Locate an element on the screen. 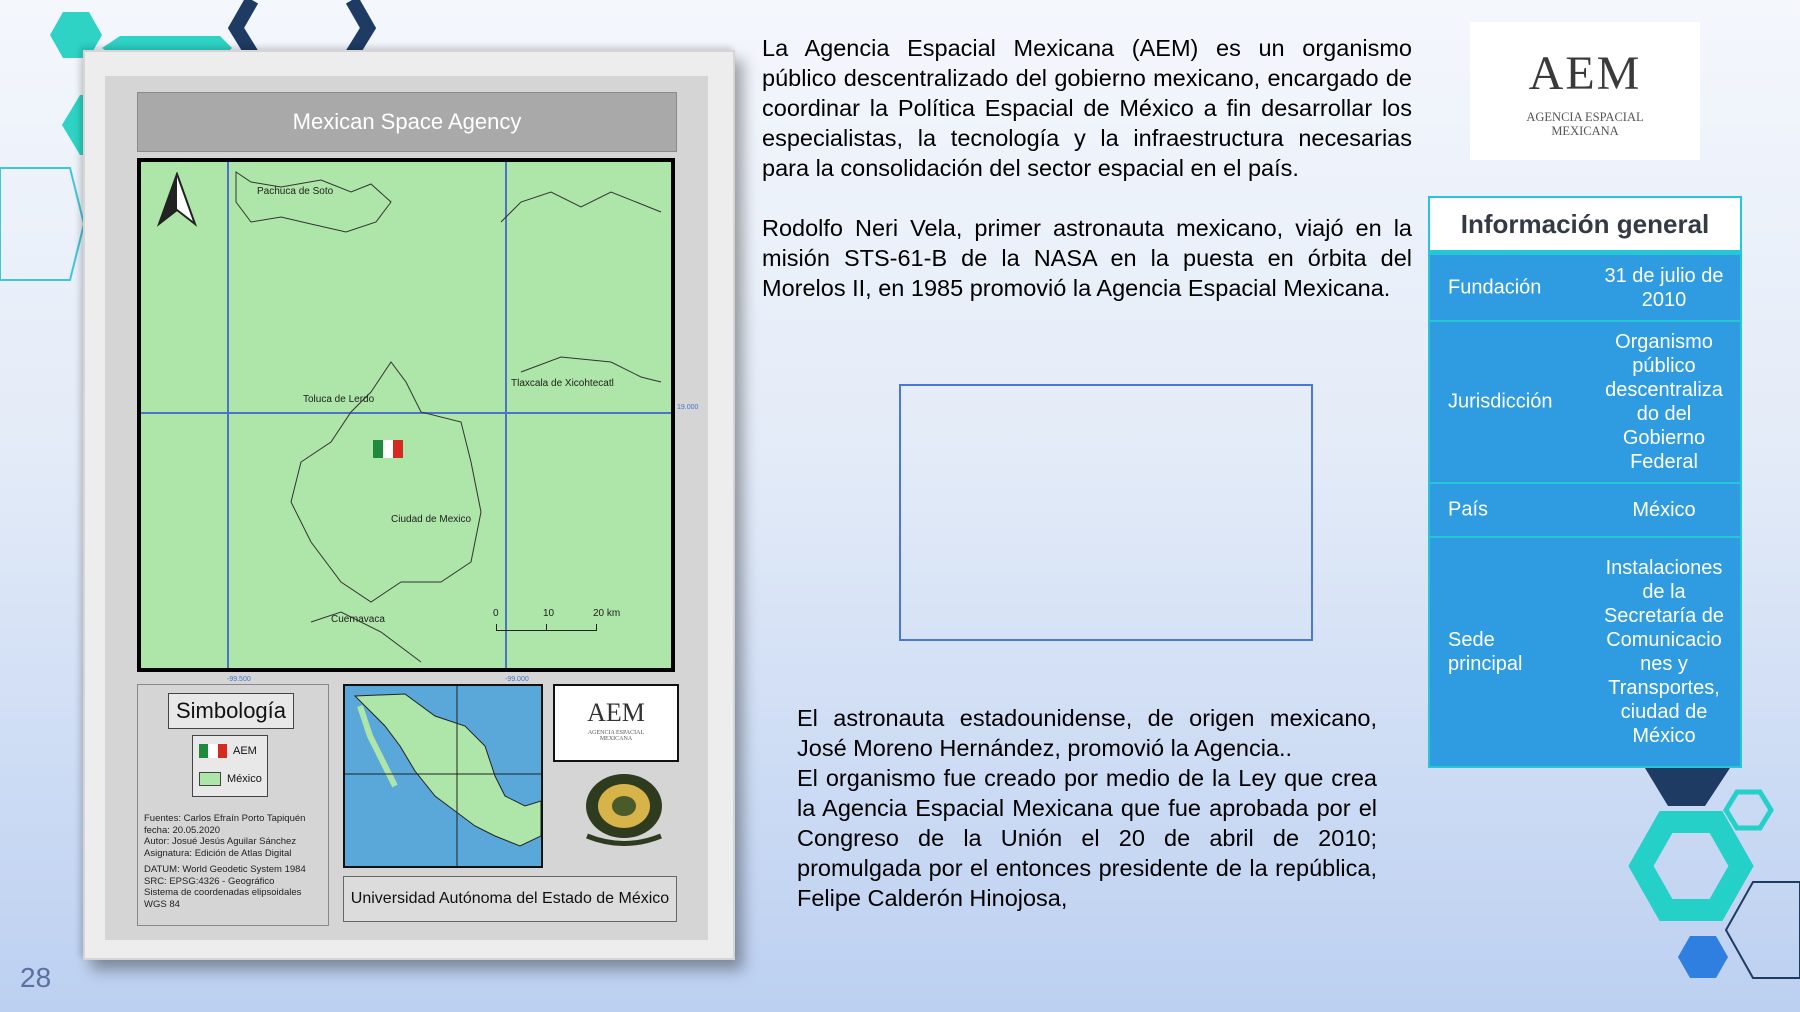  image-placeholder is located at coordinates (1106, 512).